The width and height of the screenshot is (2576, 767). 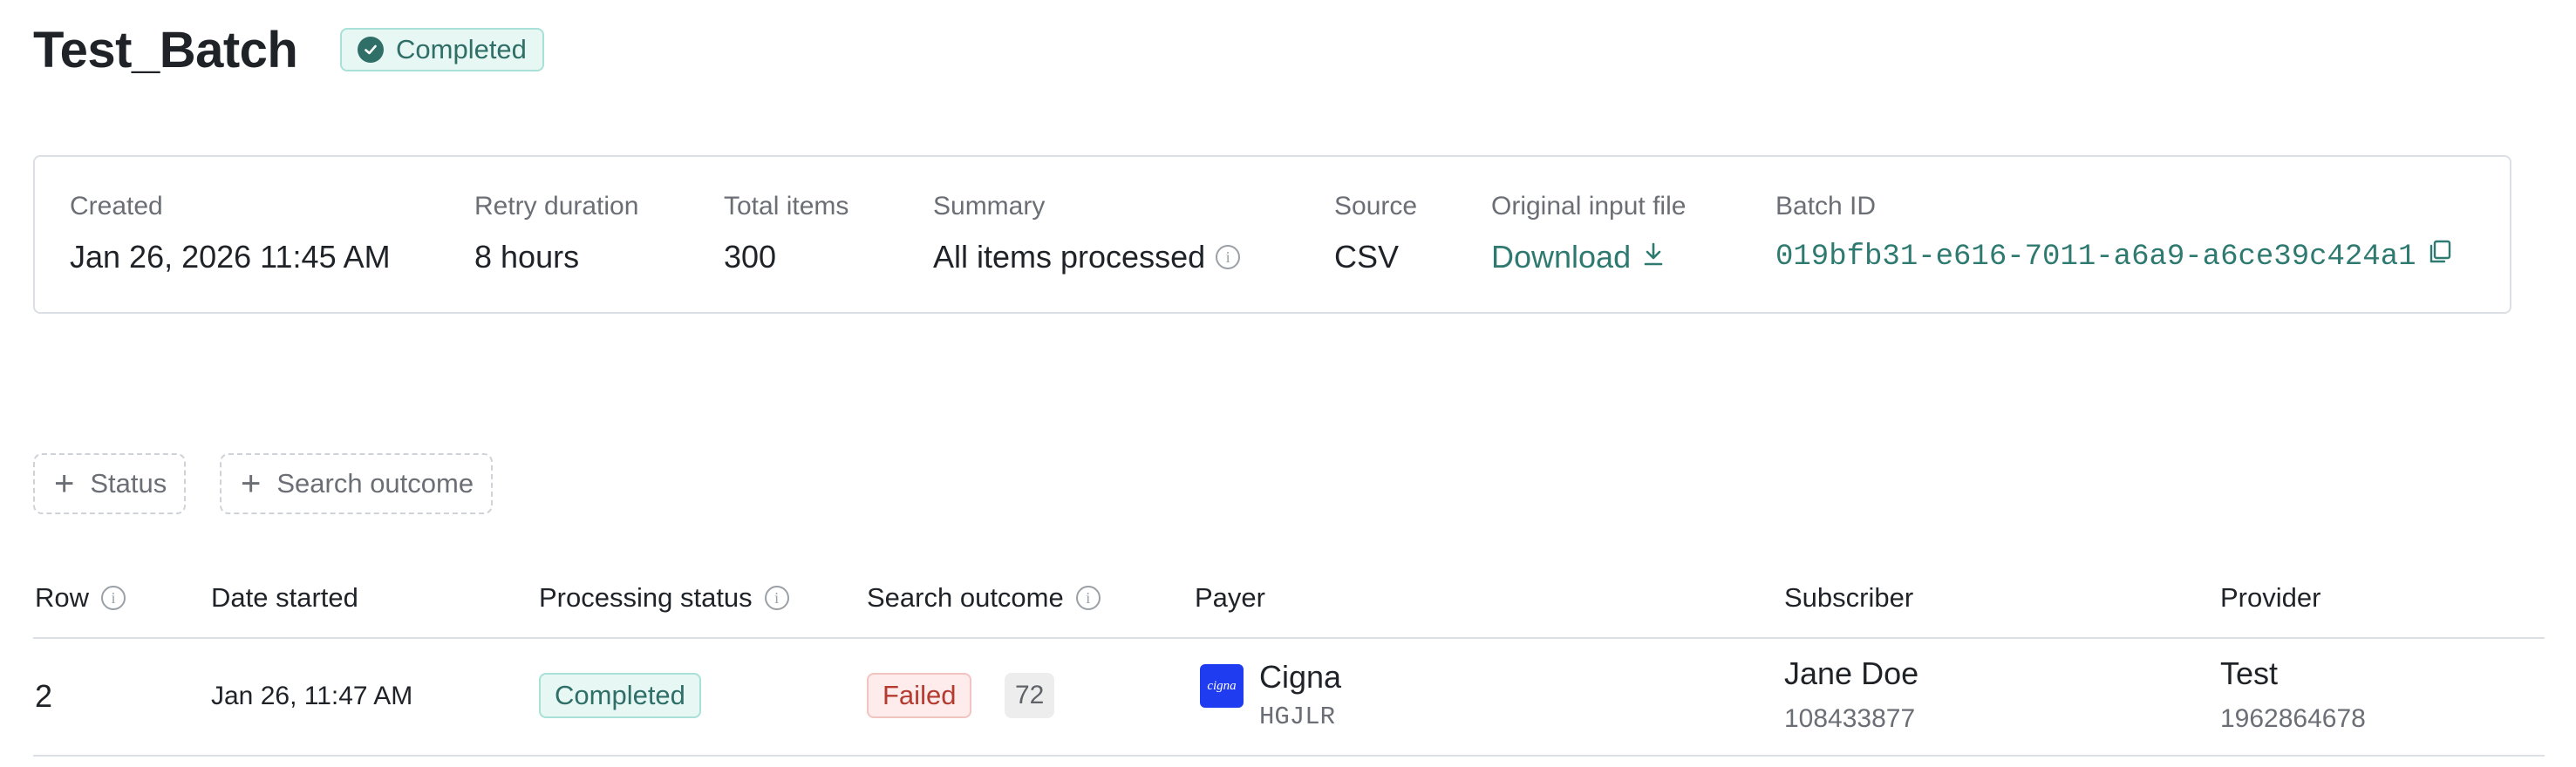 What do you see at coordinates (527, 257) in the screenshot?
I see `retry-duration-value: 8 hours` at bounding box center [527, 257].